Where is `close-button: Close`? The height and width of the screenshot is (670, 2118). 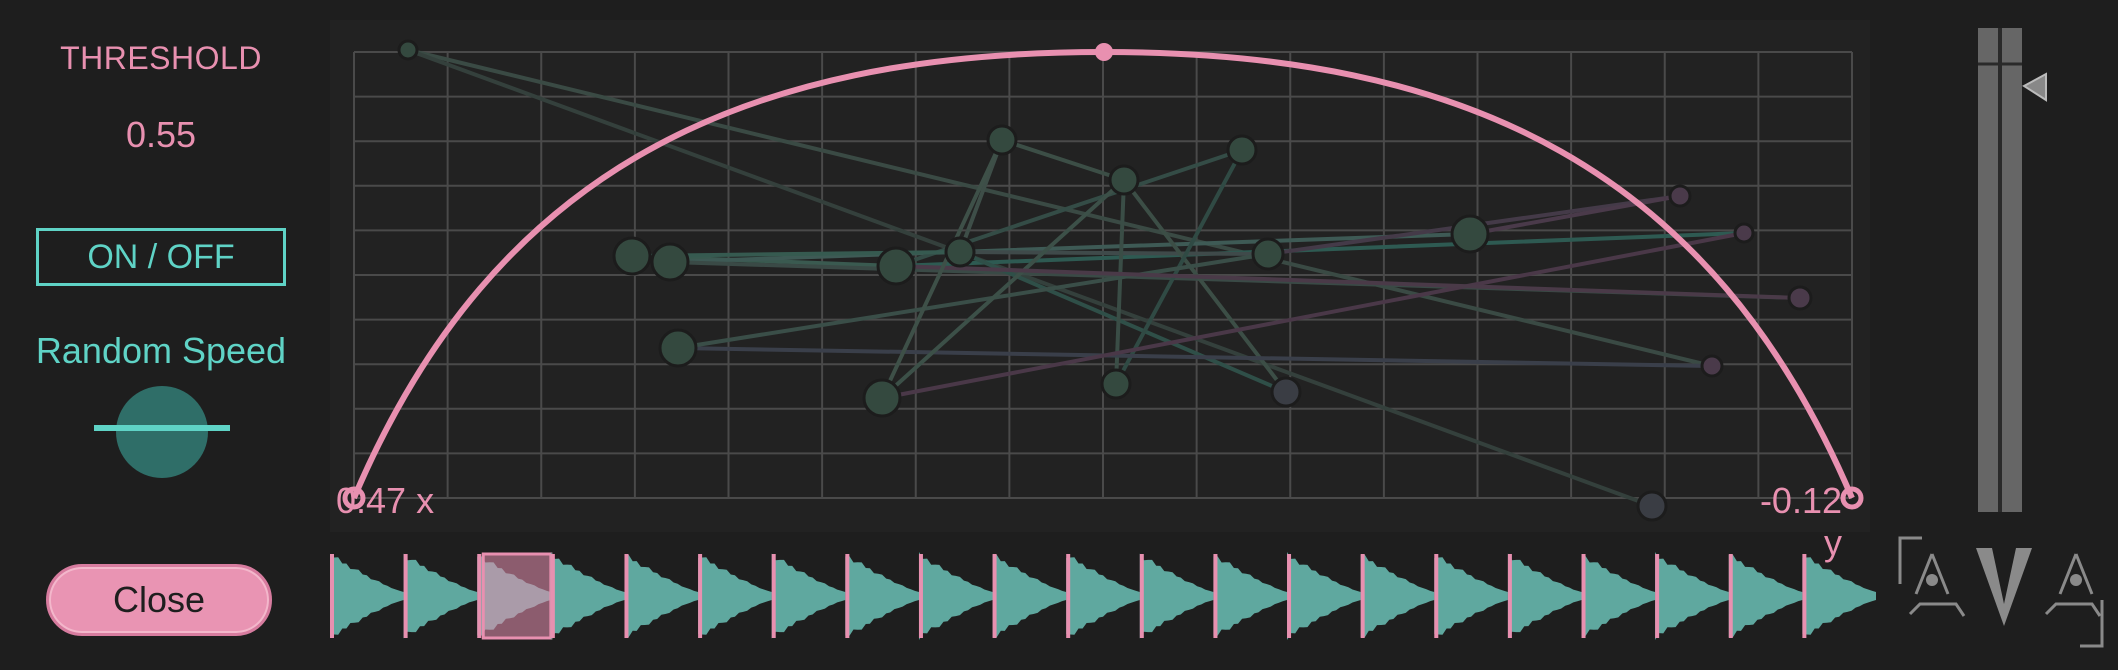
close-button: Close is located at coordinates (159, 600).